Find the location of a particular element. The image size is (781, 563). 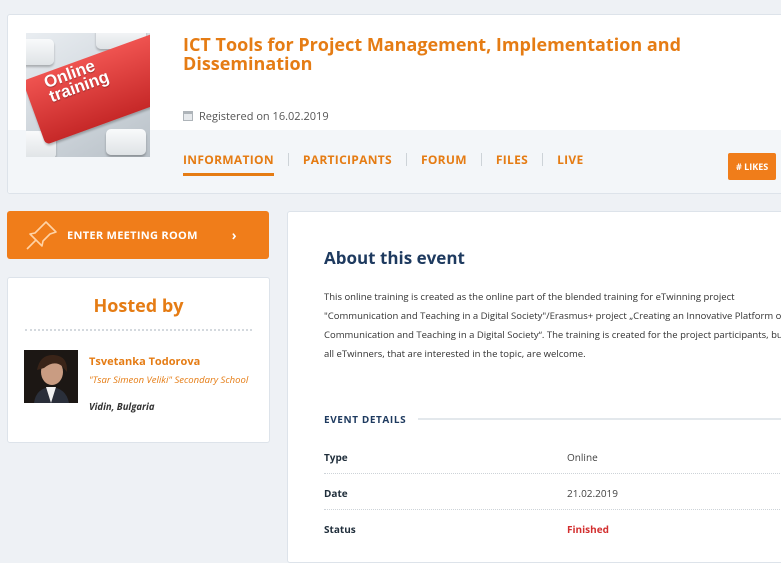

host-name-link: Tsvetanka Todorova is located at coordinates (144, 361).